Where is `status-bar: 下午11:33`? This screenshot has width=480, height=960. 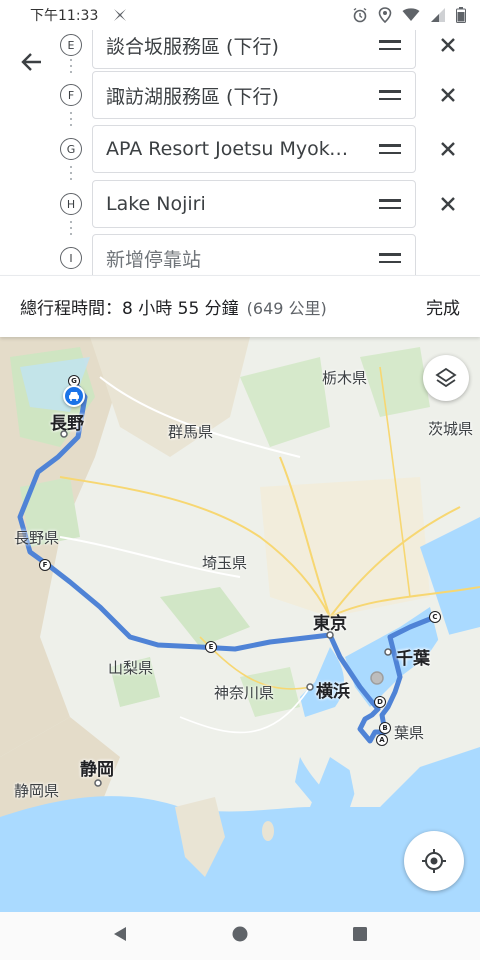 status-bar: 下午11:33 is located at coordinates (240, 15).